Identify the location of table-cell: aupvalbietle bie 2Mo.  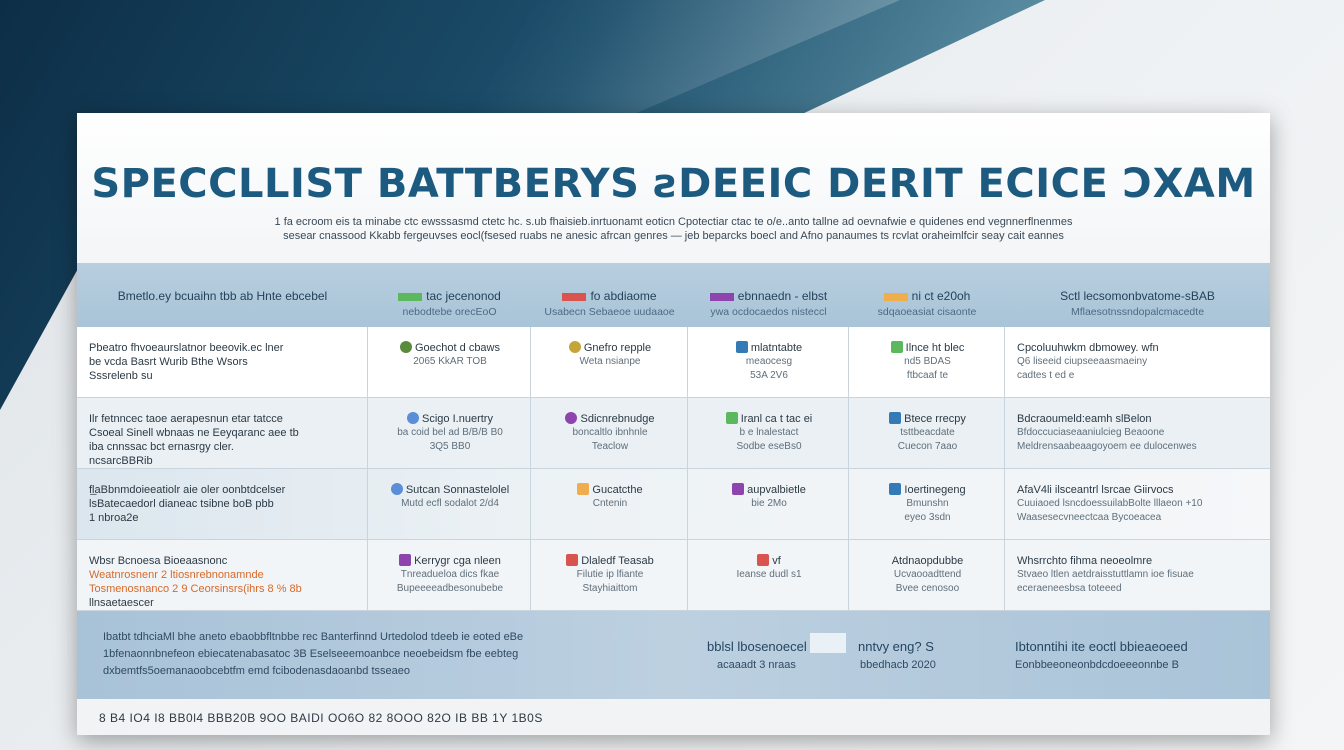
(768, 504).